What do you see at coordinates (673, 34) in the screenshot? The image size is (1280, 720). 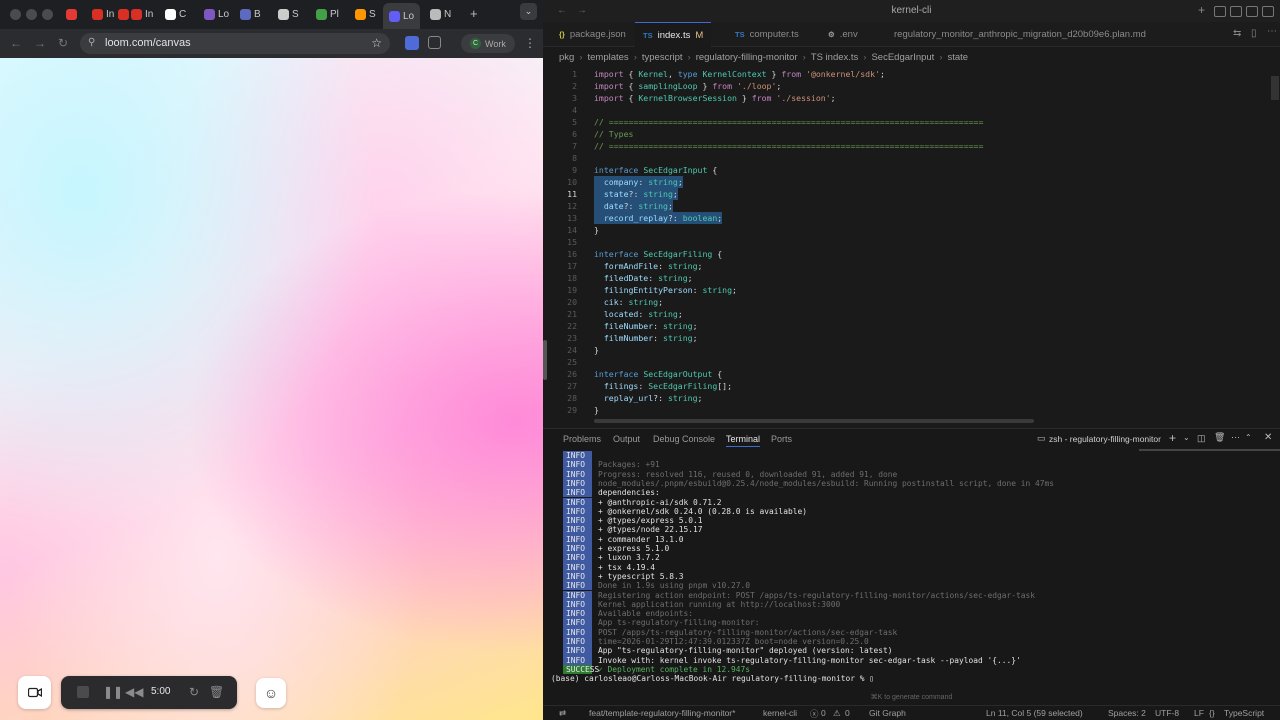 I see `editor-tab: TS index.ts M` at bounding box center [673, 34].